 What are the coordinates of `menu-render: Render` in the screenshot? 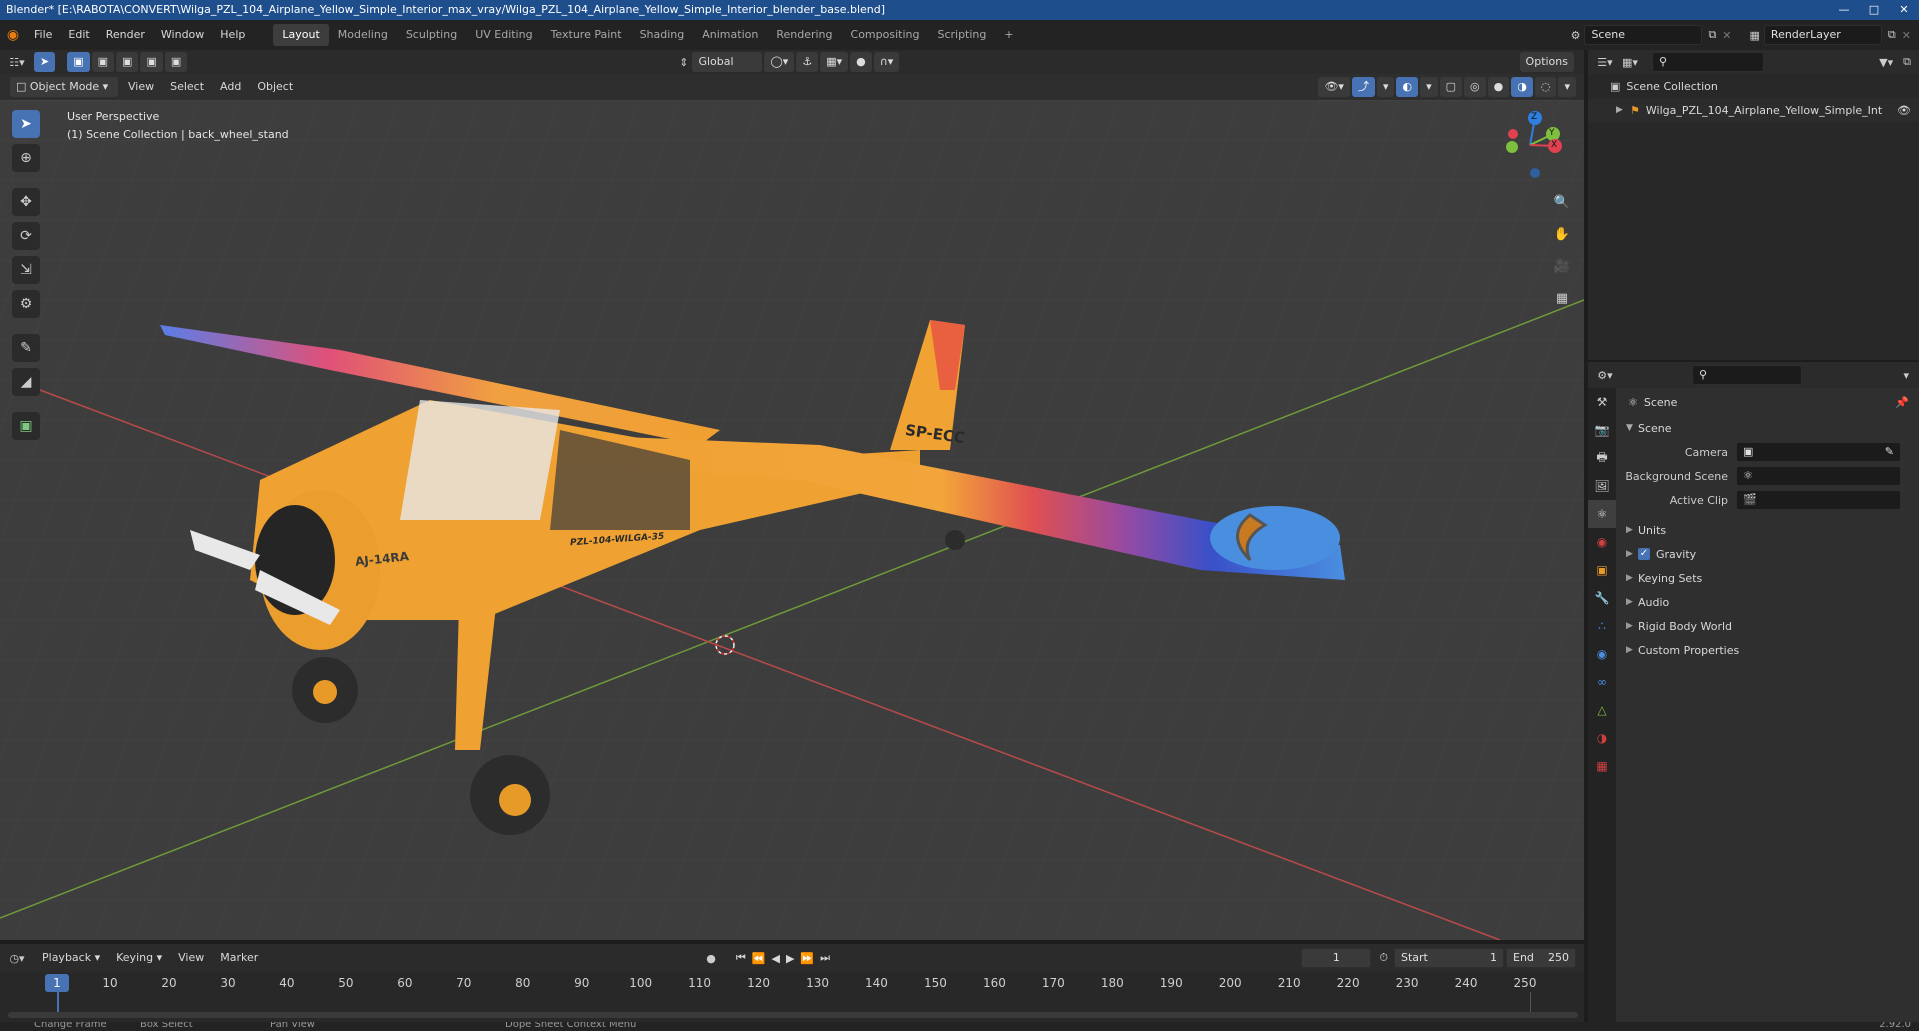 It's located at (125, 35).